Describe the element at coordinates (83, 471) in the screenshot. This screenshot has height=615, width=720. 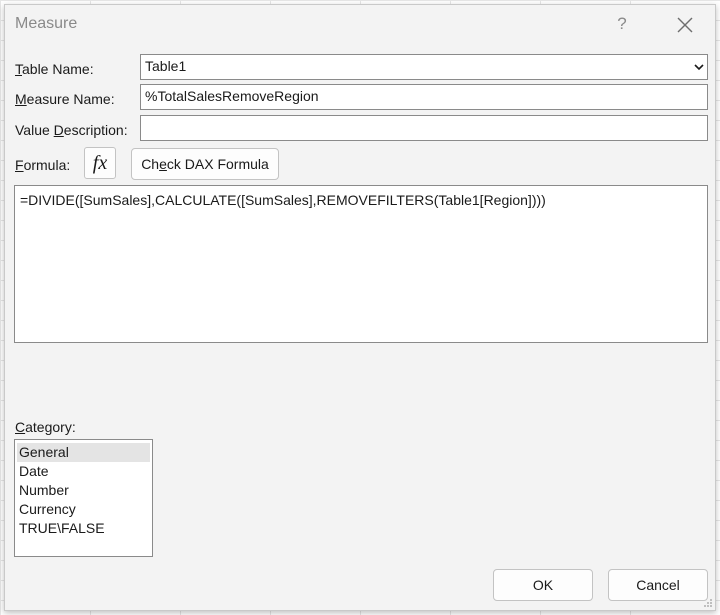
I see `list-item: Date` at that location.